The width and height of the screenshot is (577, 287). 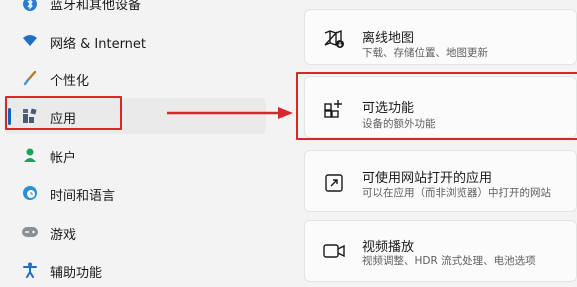 I want to click on sidebar-item-gaming: 游戏, so click(x=135, y=232).